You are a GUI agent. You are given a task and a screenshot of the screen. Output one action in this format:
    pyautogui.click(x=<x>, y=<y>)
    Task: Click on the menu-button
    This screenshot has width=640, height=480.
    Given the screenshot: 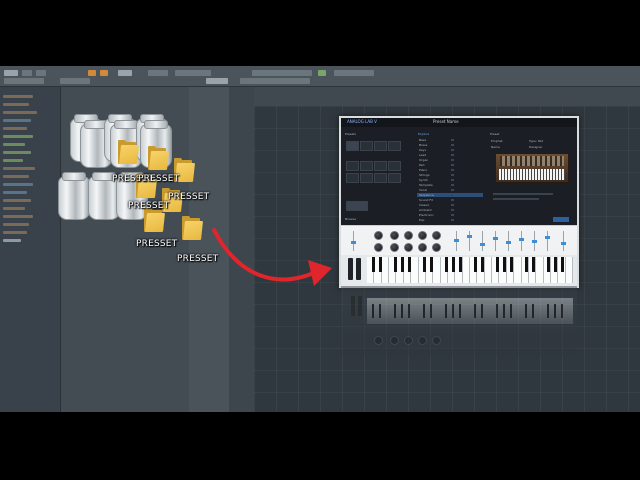 What is the action you would take?
    pyautogui.click(x=11, y=73)
    